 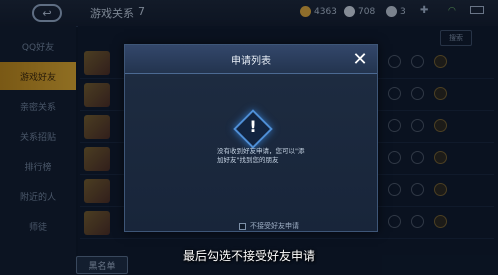 I want to click on empty-message: 没有收到好友申请，您可以"添加好友"找到您的朋友, so click(x=261, y=155).